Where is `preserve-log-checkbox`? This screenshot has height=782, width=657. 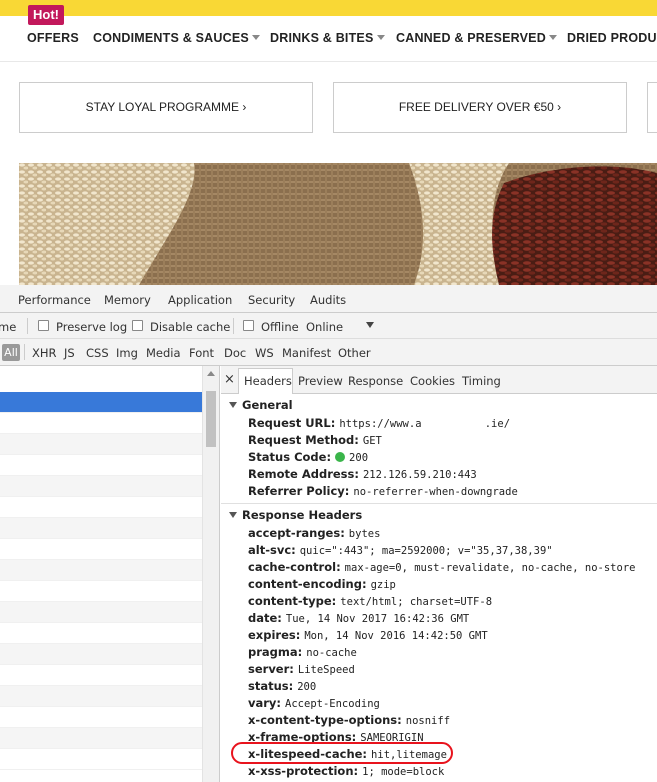 preserve-log-checkbox is located at coordinates (43, 325).